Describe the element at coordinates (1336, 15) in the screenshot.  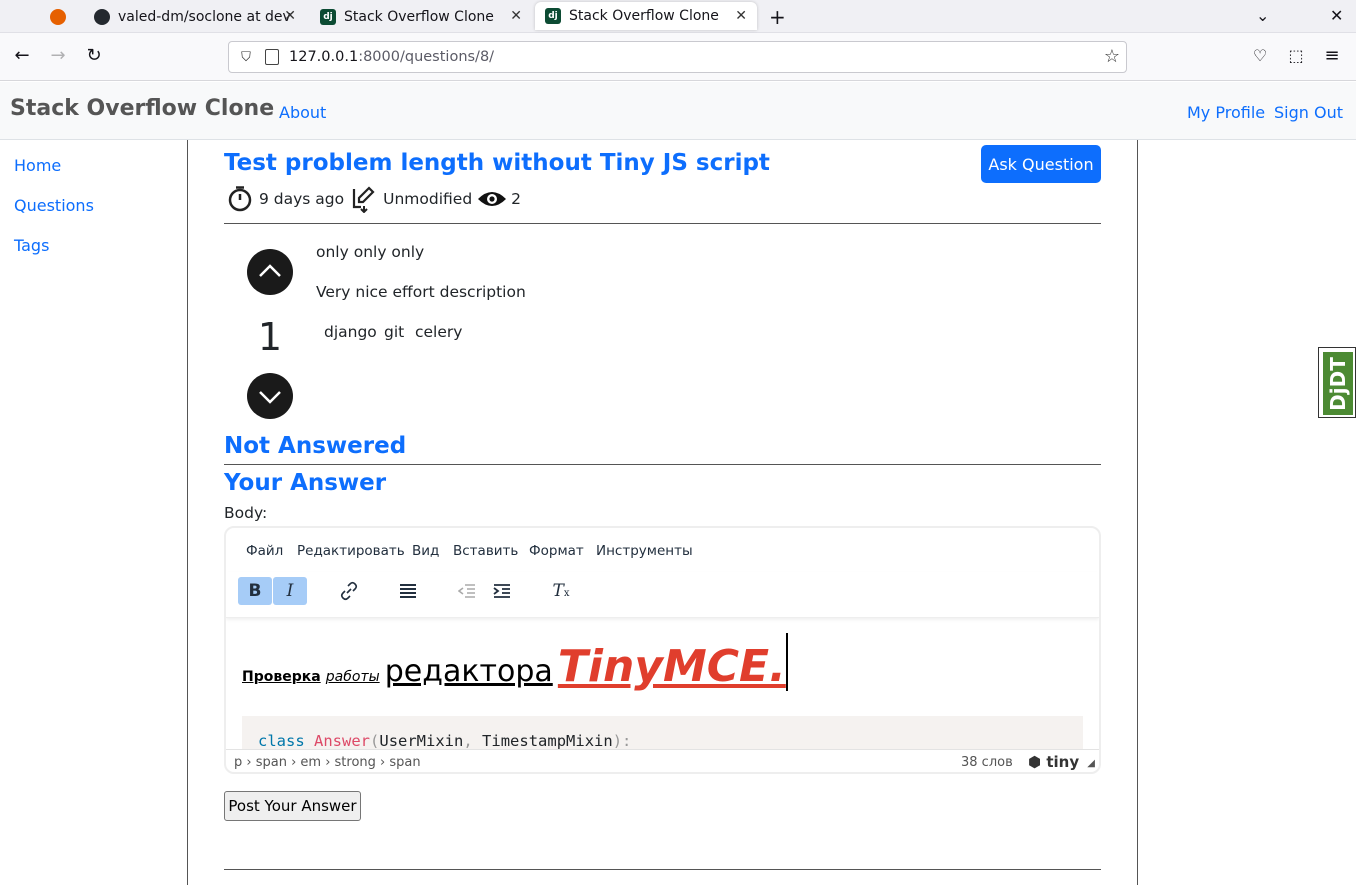
I see `close-window-icon: ✕` at that location.